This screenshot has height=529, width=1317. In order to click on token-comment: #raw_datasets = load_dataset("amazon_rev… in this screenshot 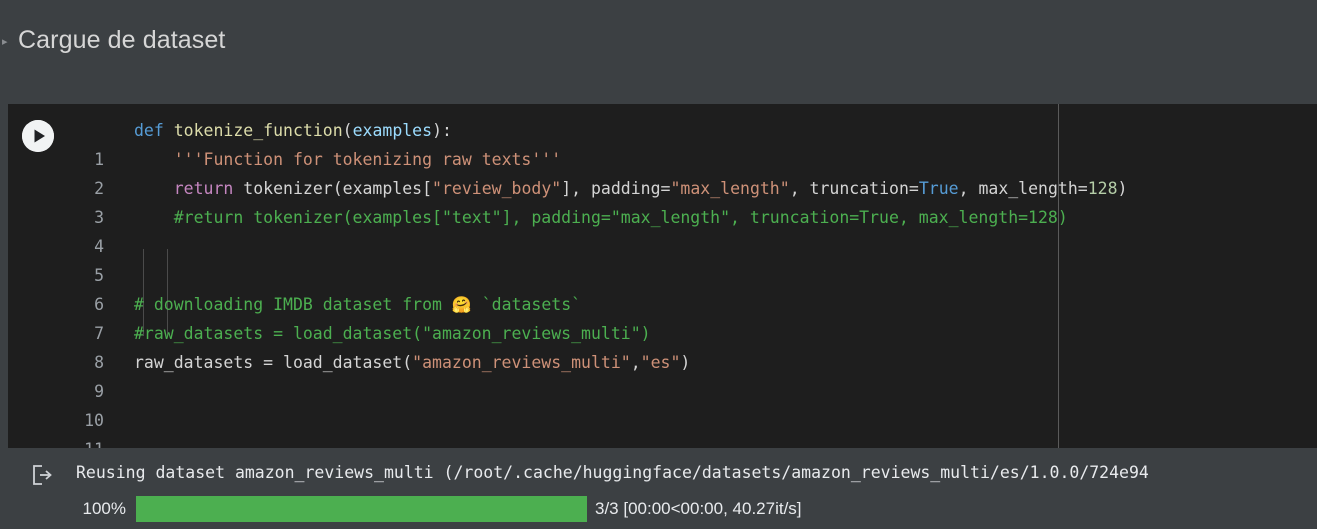, I will do `click(392, 333)`.